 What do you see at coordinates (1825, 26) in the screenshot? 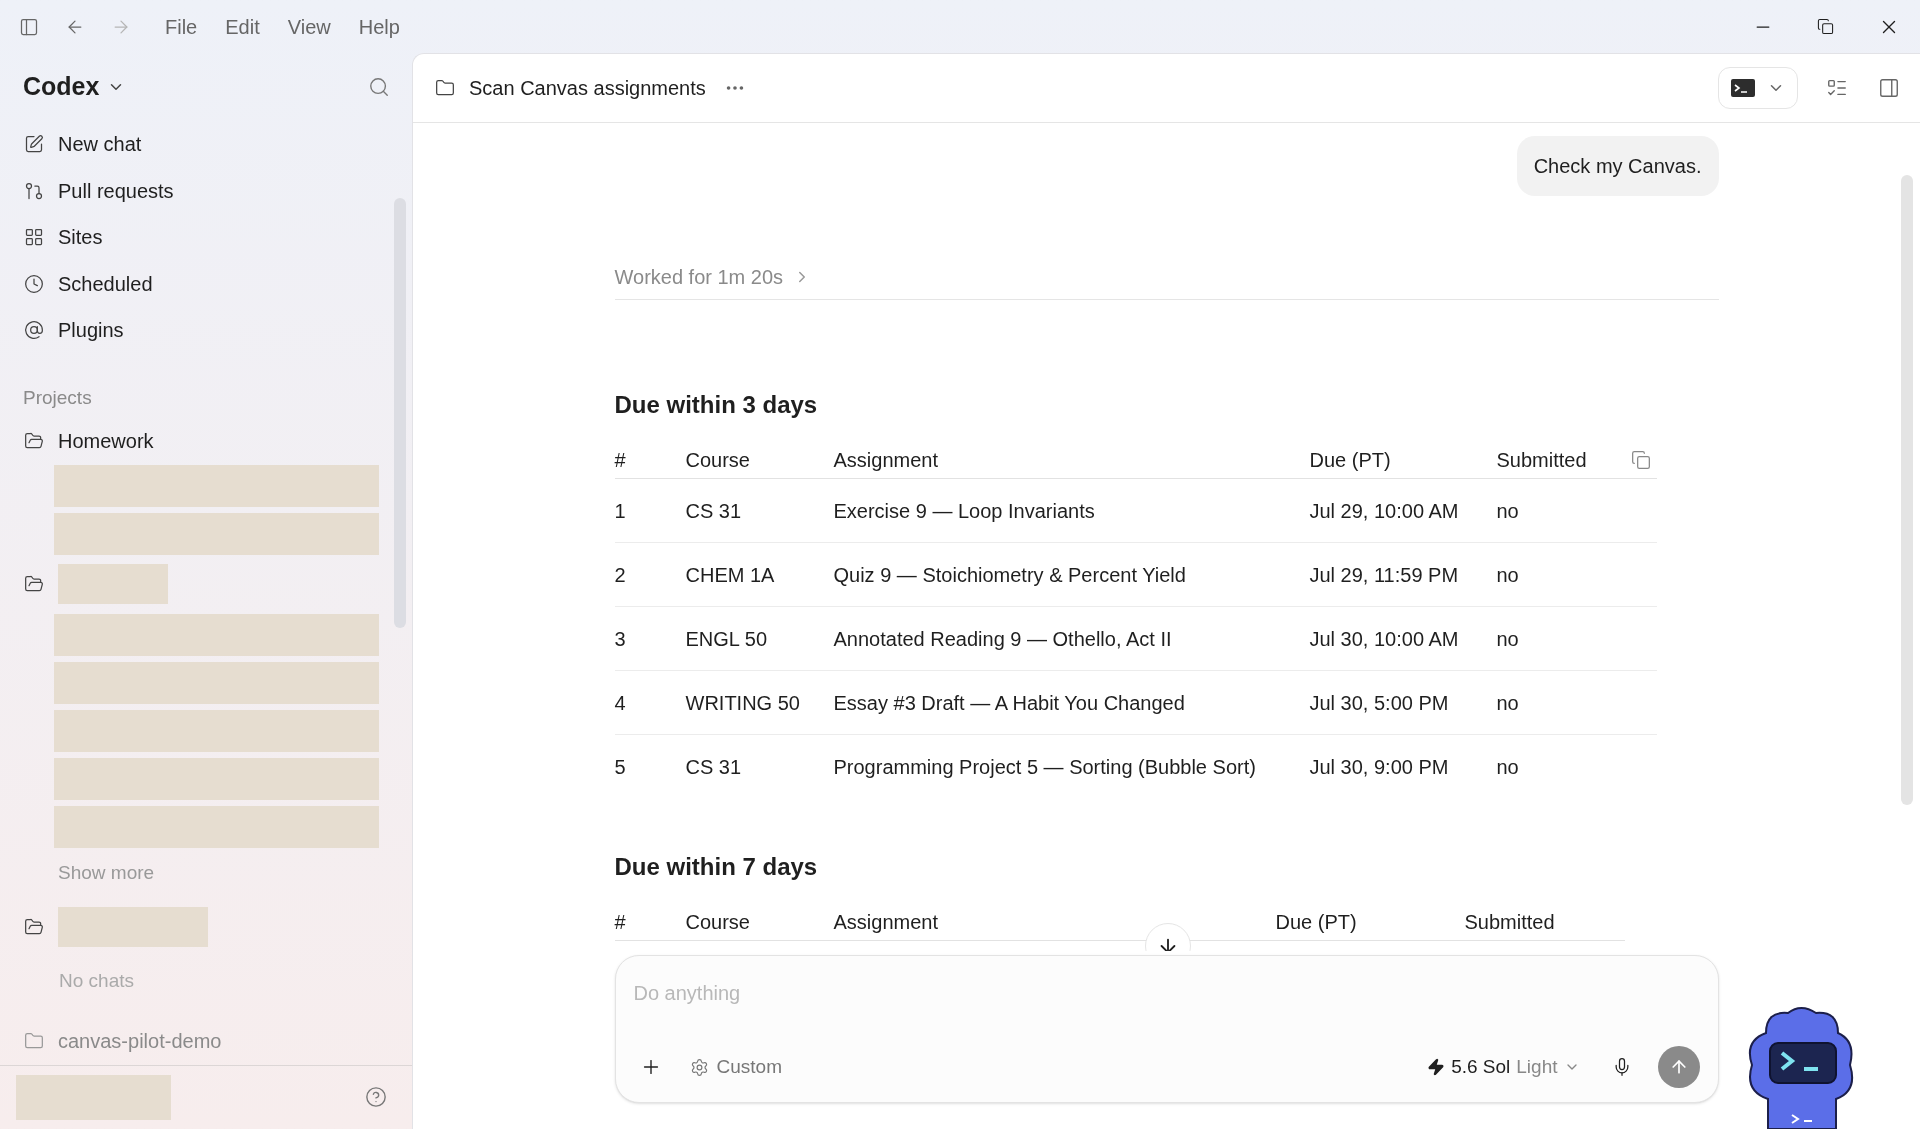
I see `restore-icon` at bounding box center [1825, 26].